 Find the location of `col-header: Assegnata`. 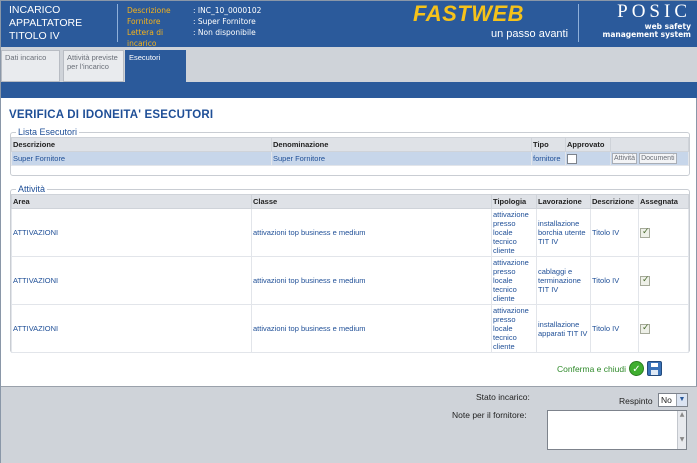

col-header: Assegnata is located at coordinates (663, 201).